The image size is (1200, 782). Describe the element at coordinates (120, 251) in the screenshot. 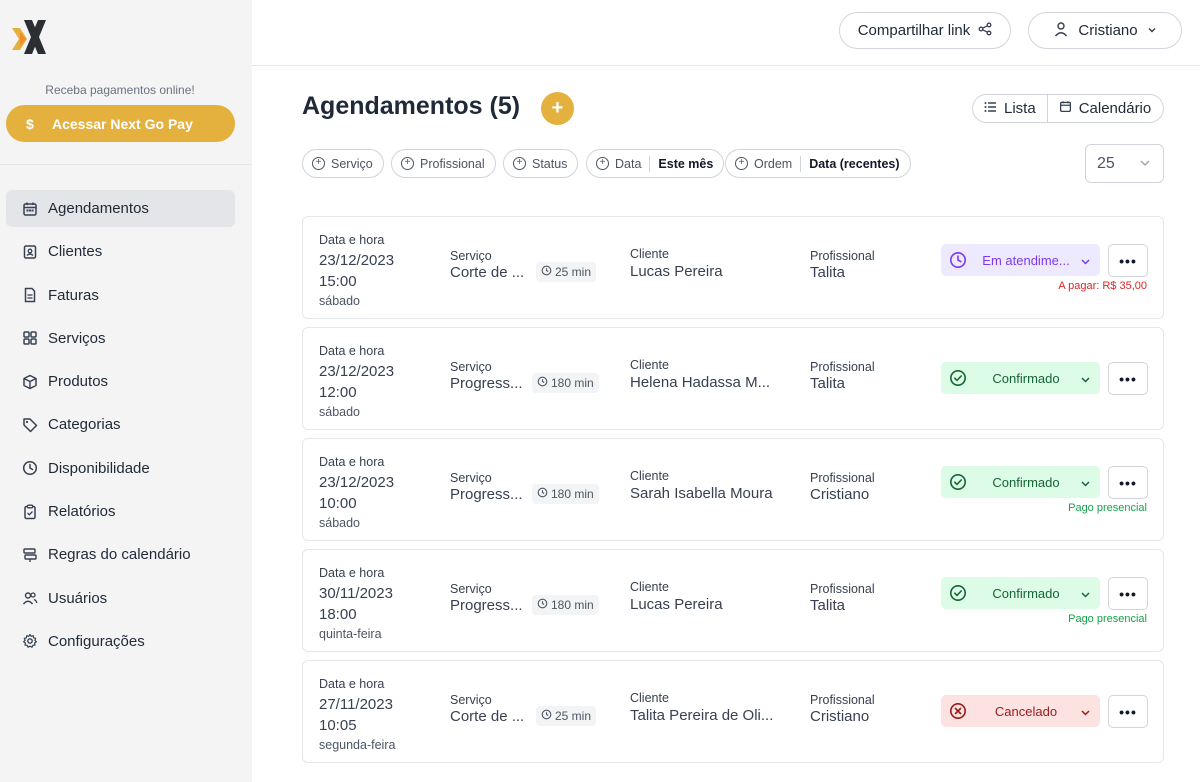

I see `sidebar-item-clientes: Clientes` at that location.